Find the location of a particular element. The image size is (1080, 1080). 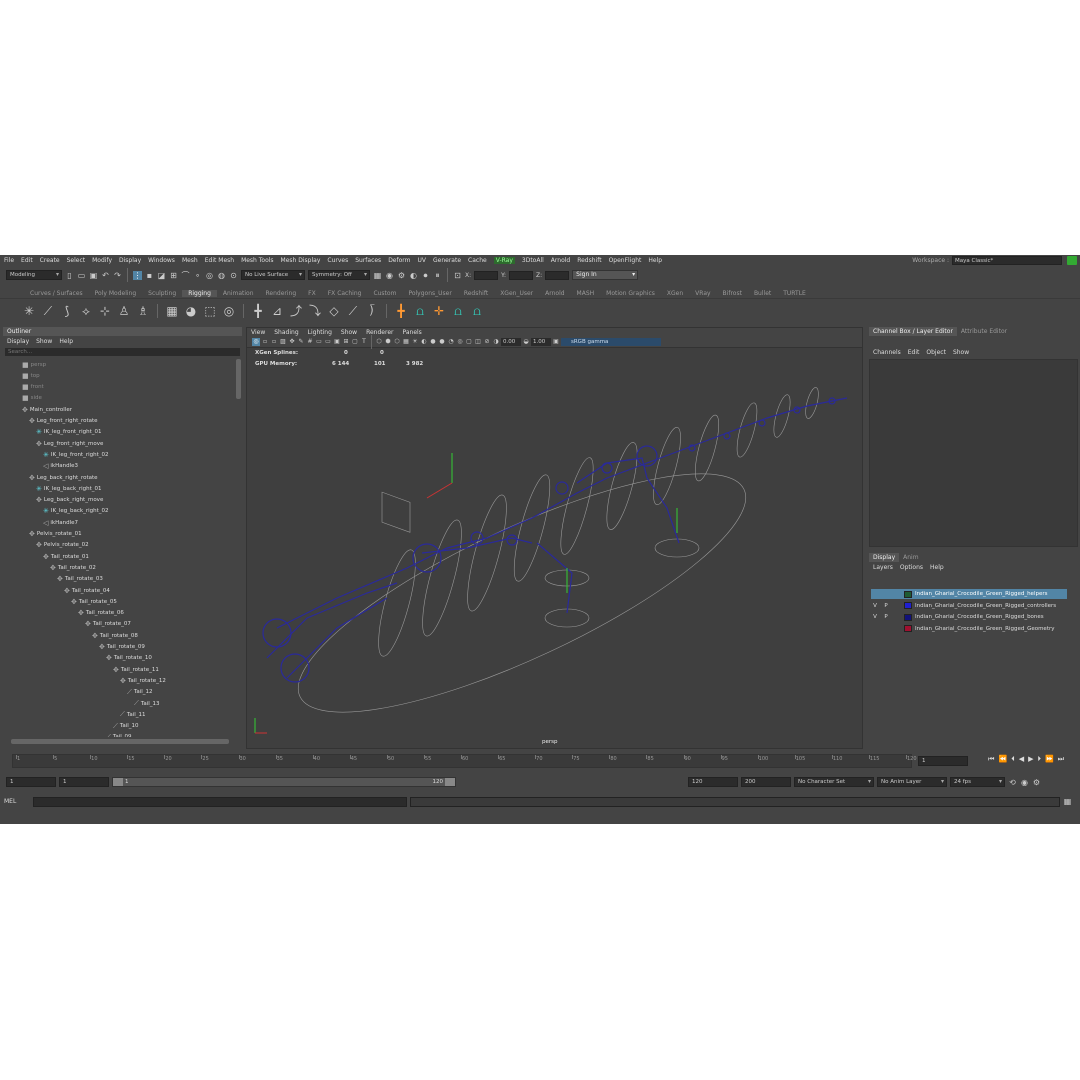

save-scene-icon: ▣ is located at coordinates (93, 275).